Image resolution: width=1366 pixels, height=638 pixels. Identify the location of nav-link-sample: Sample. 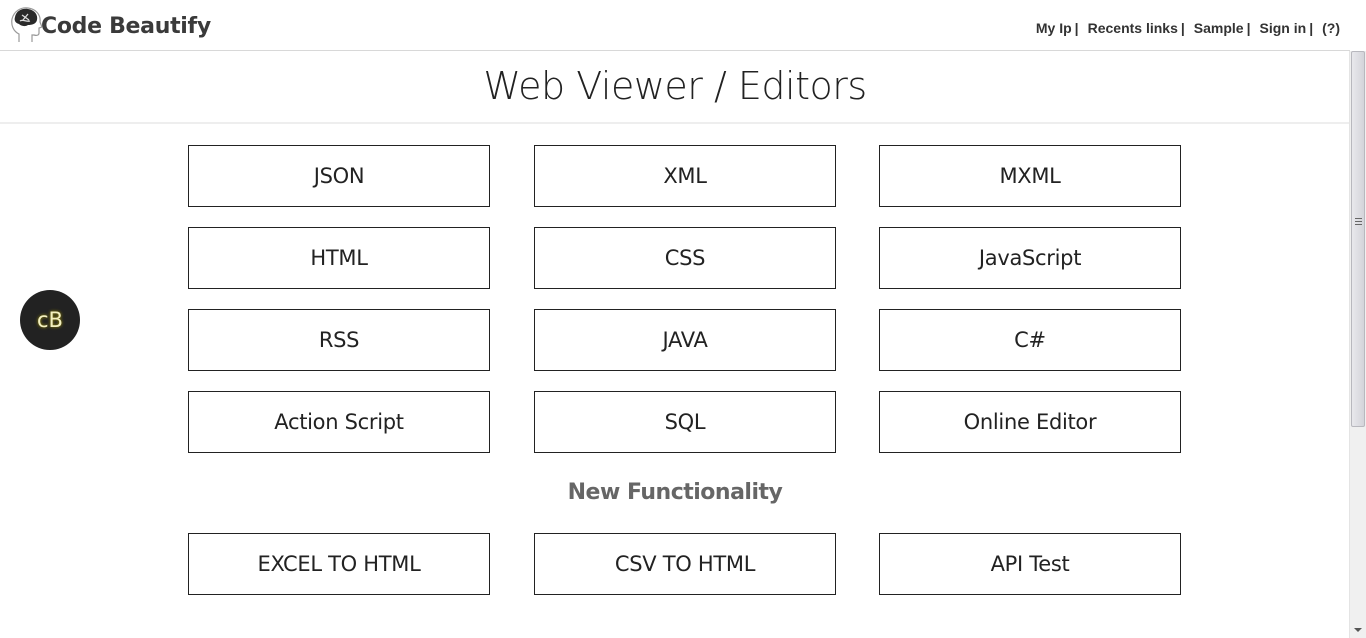
(1219, 28).